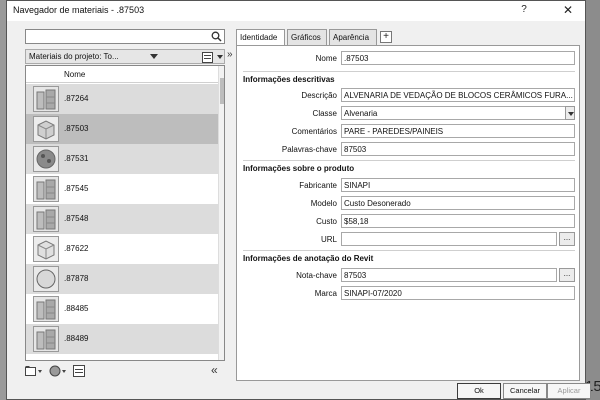 The width and height of the screenshot is (600, 400). What do you see at coordinates (122, 129) in the screenshot?
I see `list-item: .87503` at bounding box center [122, 129].